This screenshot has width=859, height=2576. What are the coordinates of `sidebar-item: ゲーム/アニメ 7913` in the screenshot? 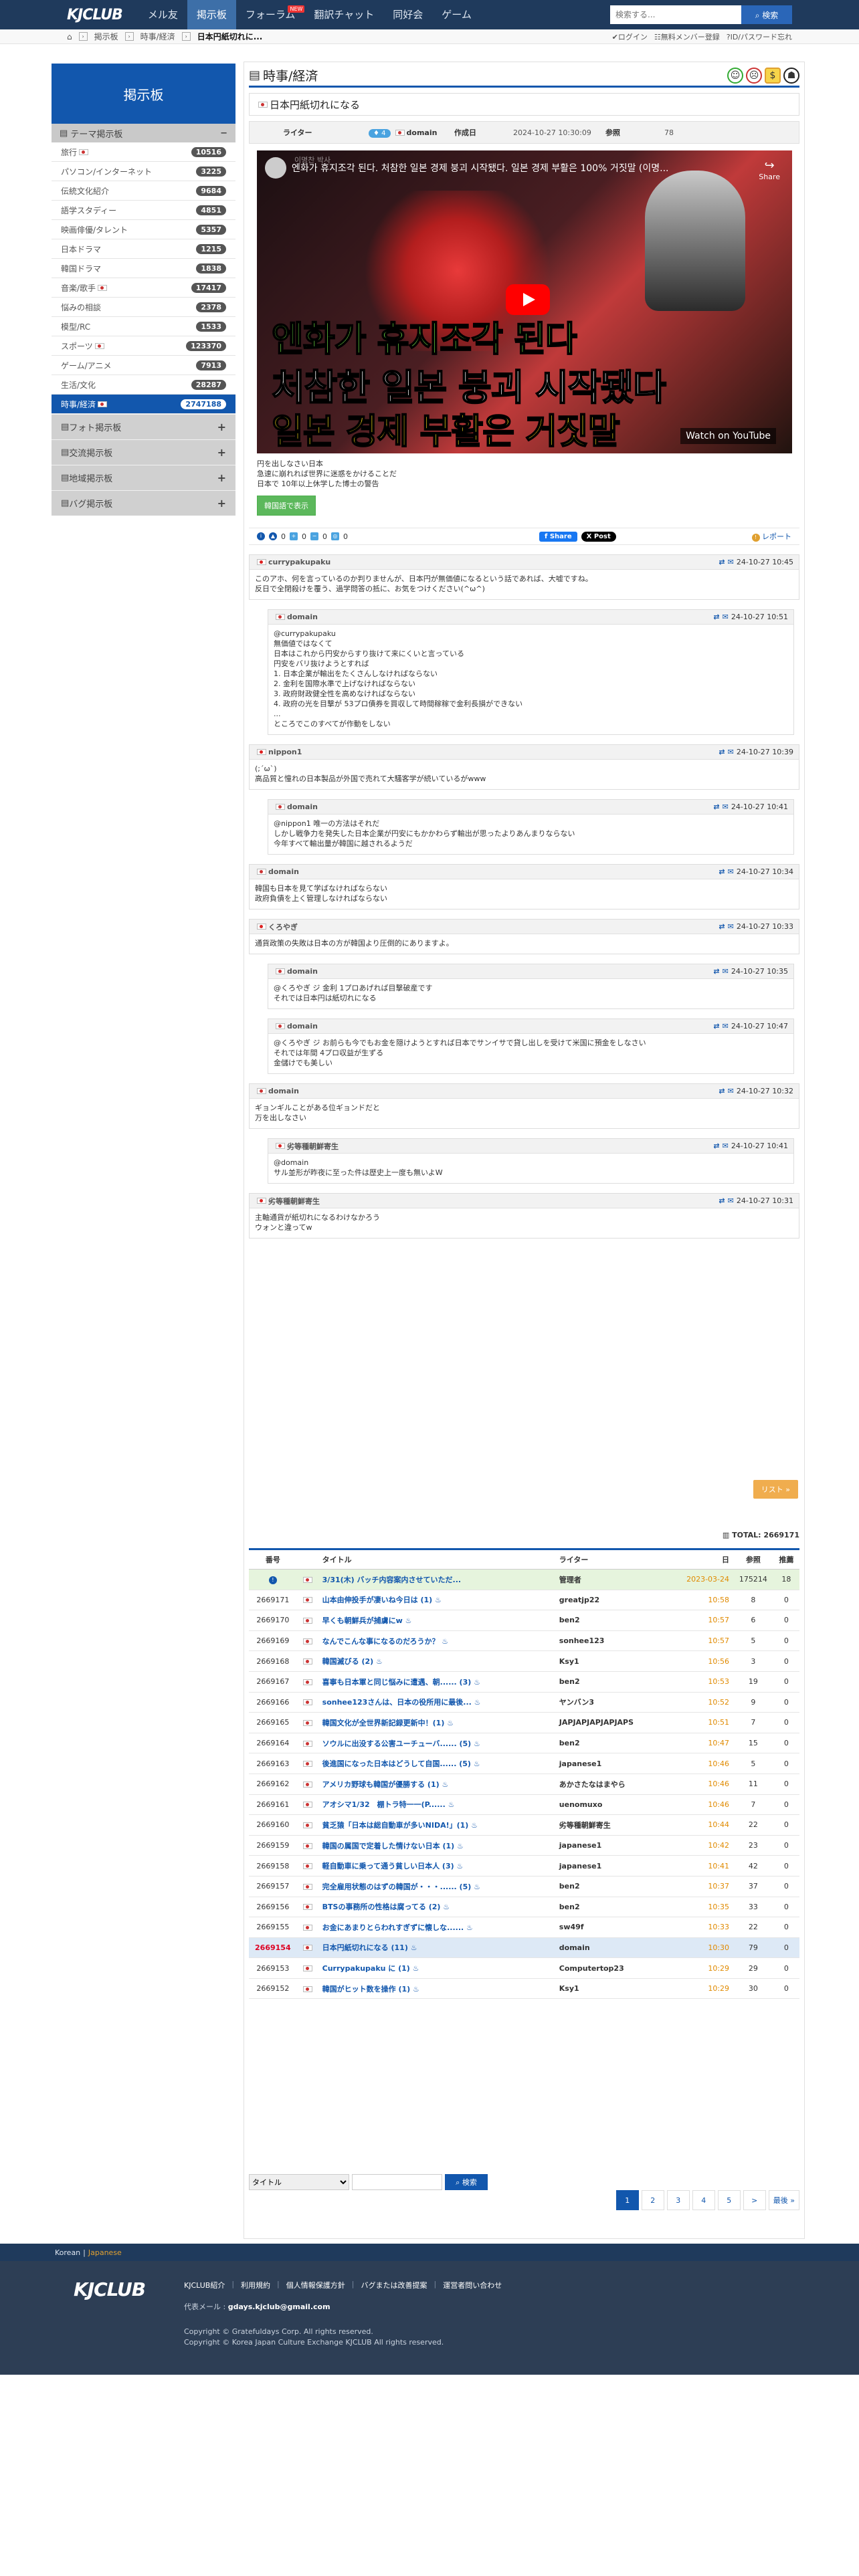 It's located at (143, 366).